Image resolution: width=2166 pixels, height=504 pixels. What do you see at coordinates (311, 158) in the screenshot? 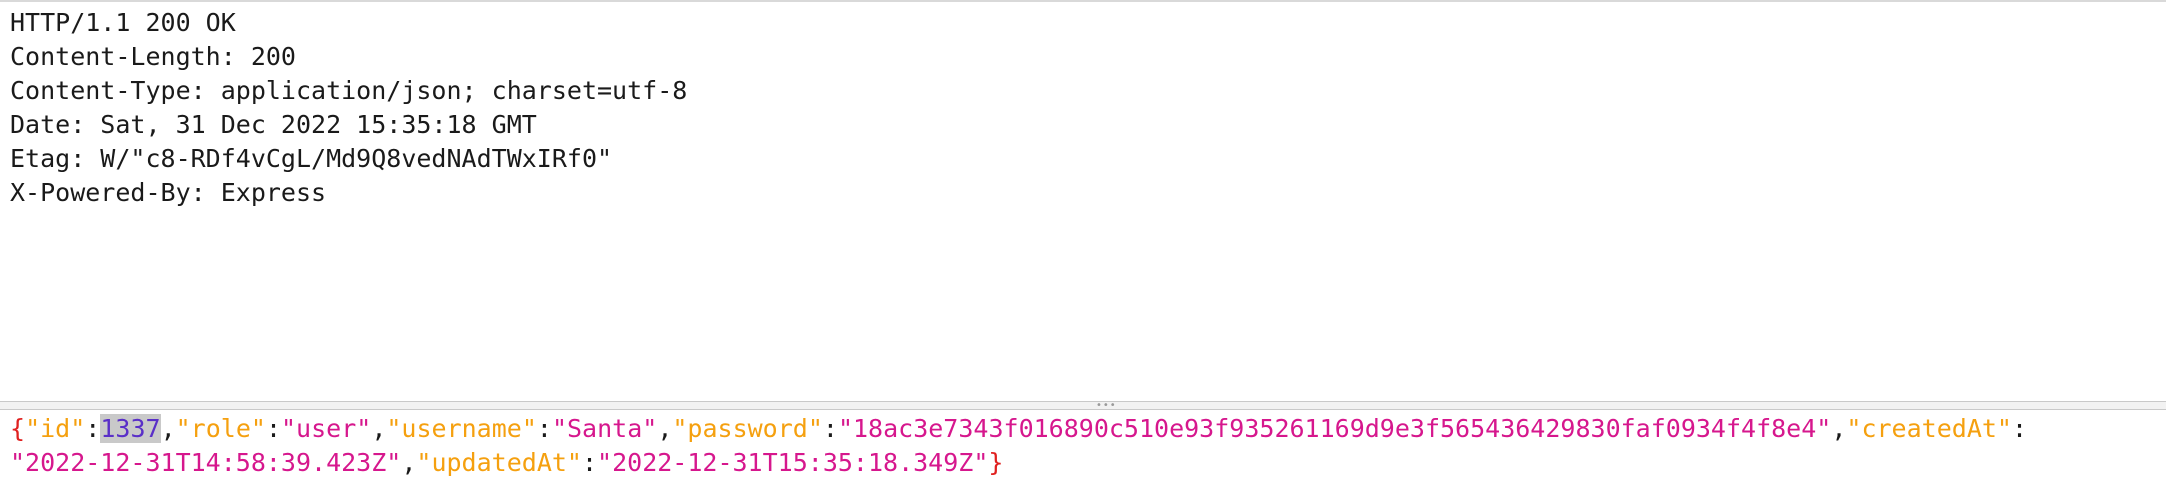
I see `header-etag: Etag: W/"c8-RDf4vCgL/Md9Q8vedNAdTWxIRf0"` at bounding box center [311, 158].